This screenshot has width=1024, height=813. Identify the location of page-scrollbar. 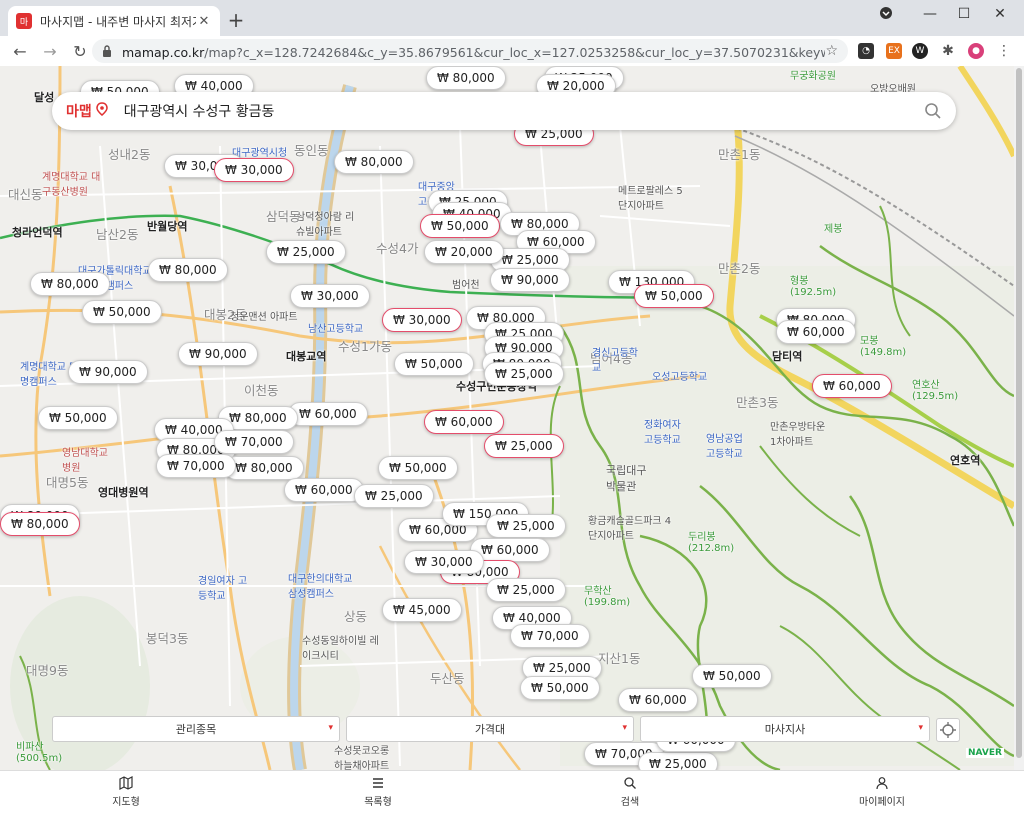
(1019, 418).